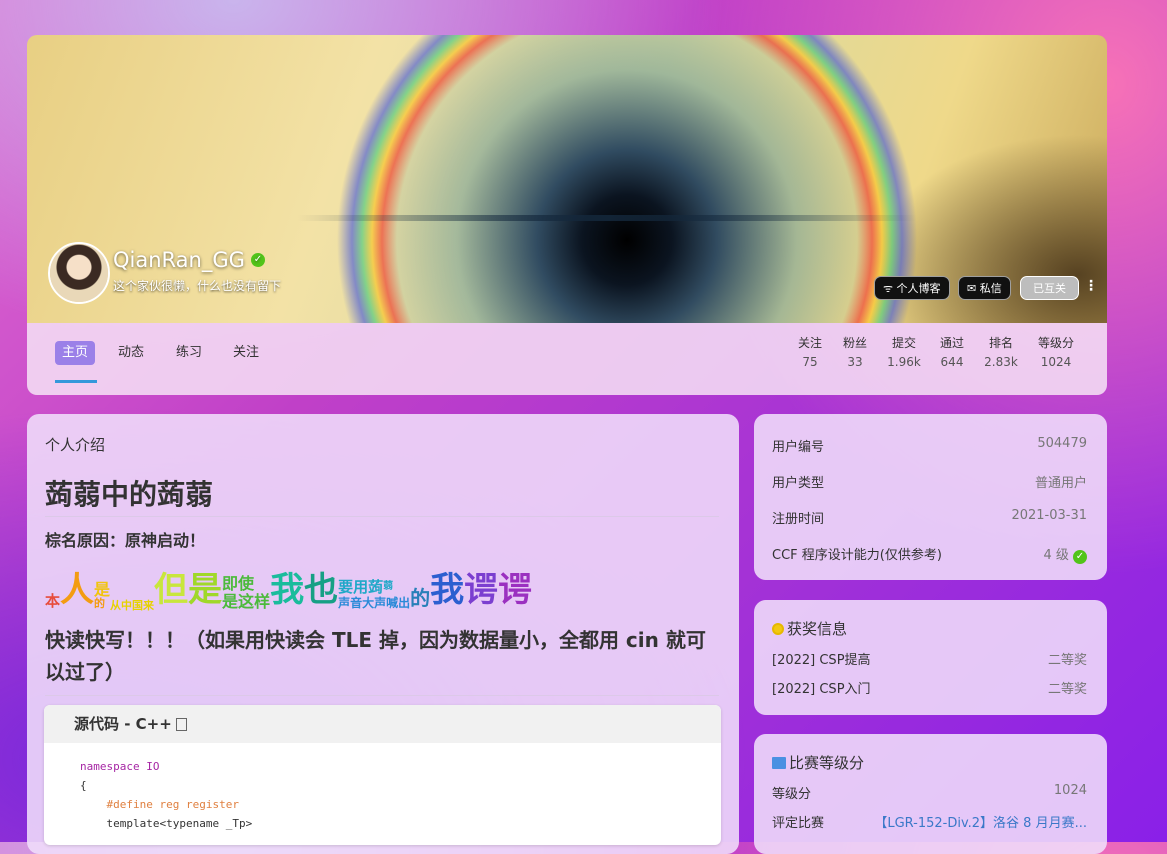 This screenshot has height=854, width=1167. What do you see at coordinates (929, 687) in the screenshot?
I see `award-row: [2022] CSP入门 二等奖` at bounding box center [929, 687].